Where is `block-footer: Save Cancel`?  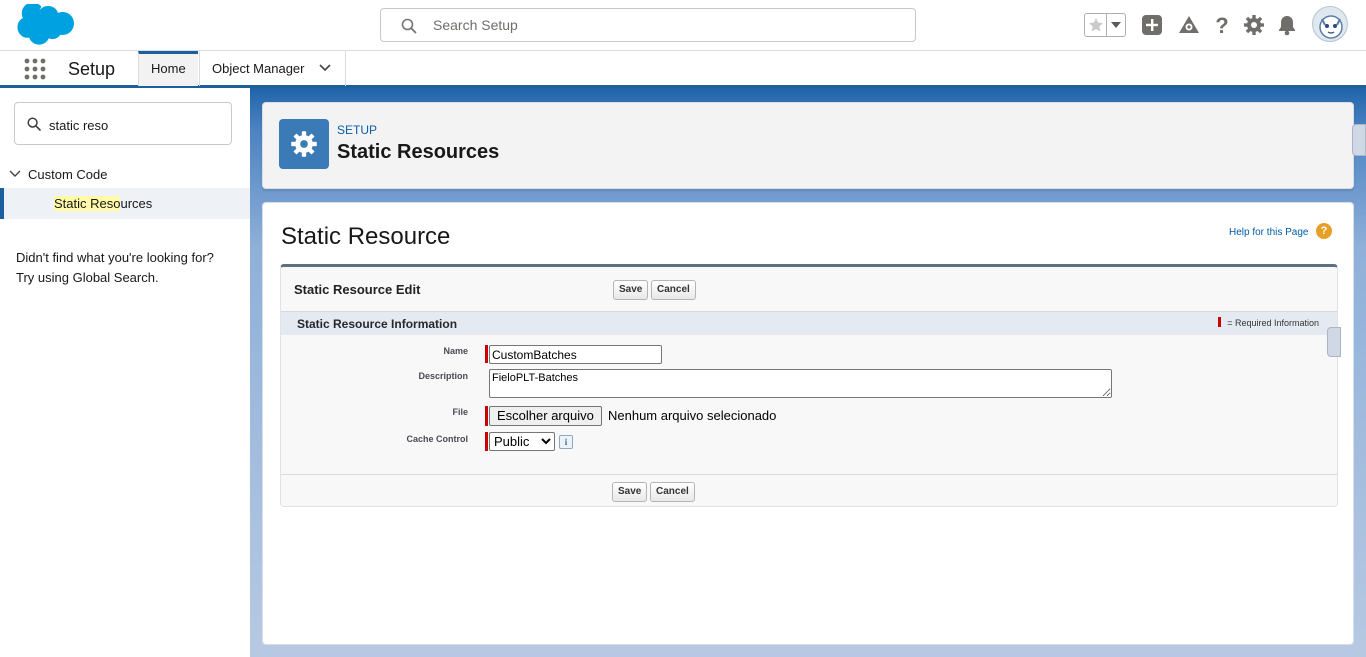
block-footer: Save Cancel is located at coordinates (809, 490).